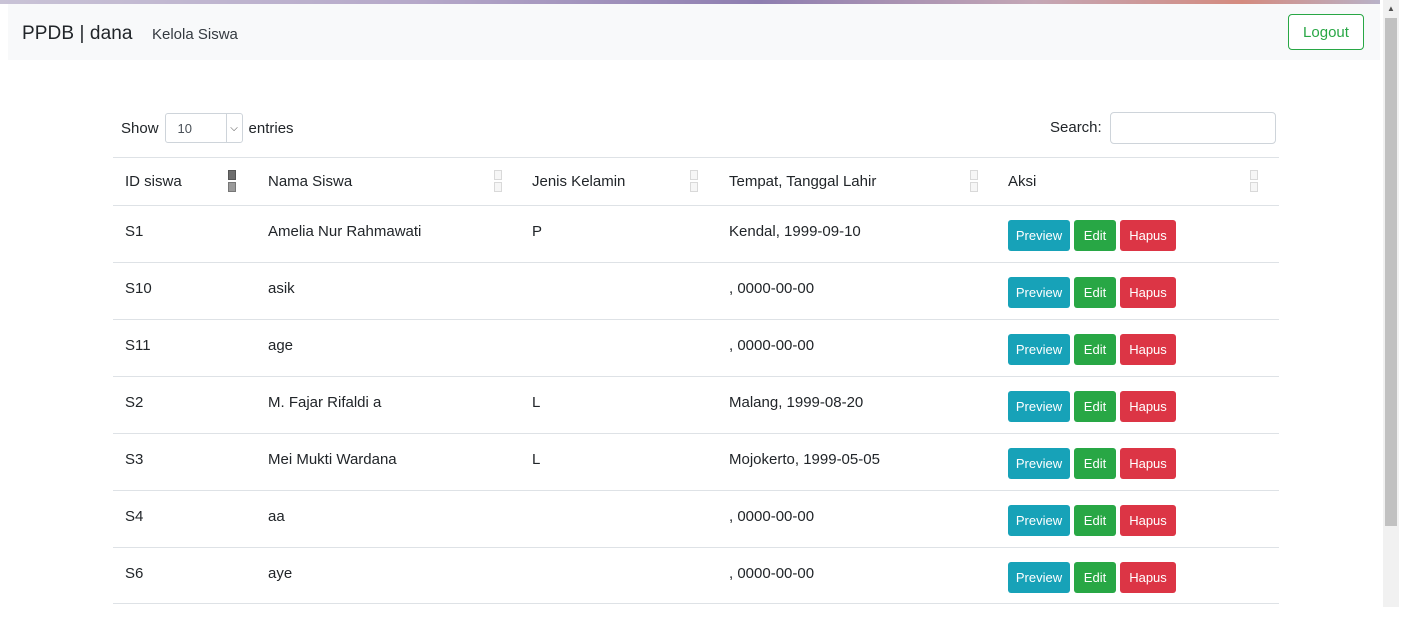  What do you see at coordinates (280, 573) in the screenshot?
I see `cell-nama-siswa: aye` at bounding box center [280, 573].